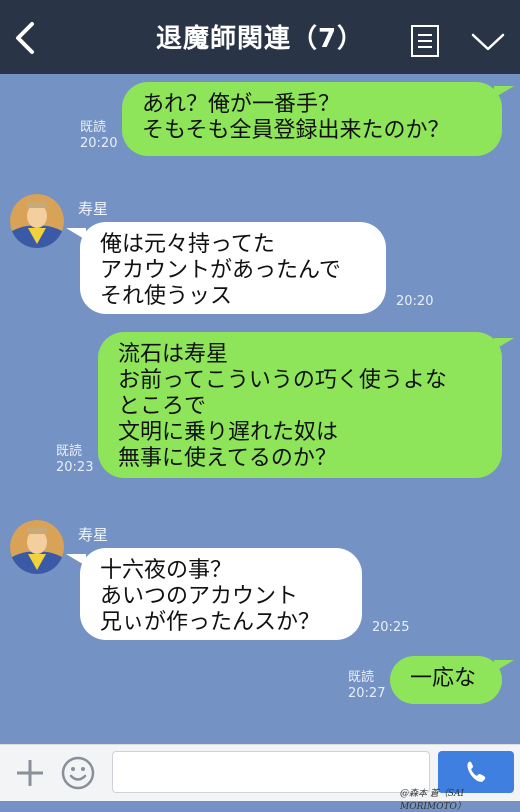 The image size is (520, 812). Describe the element at coordinates (488, 42) in the screenshot. I see `chevron-down-icon` at that location.